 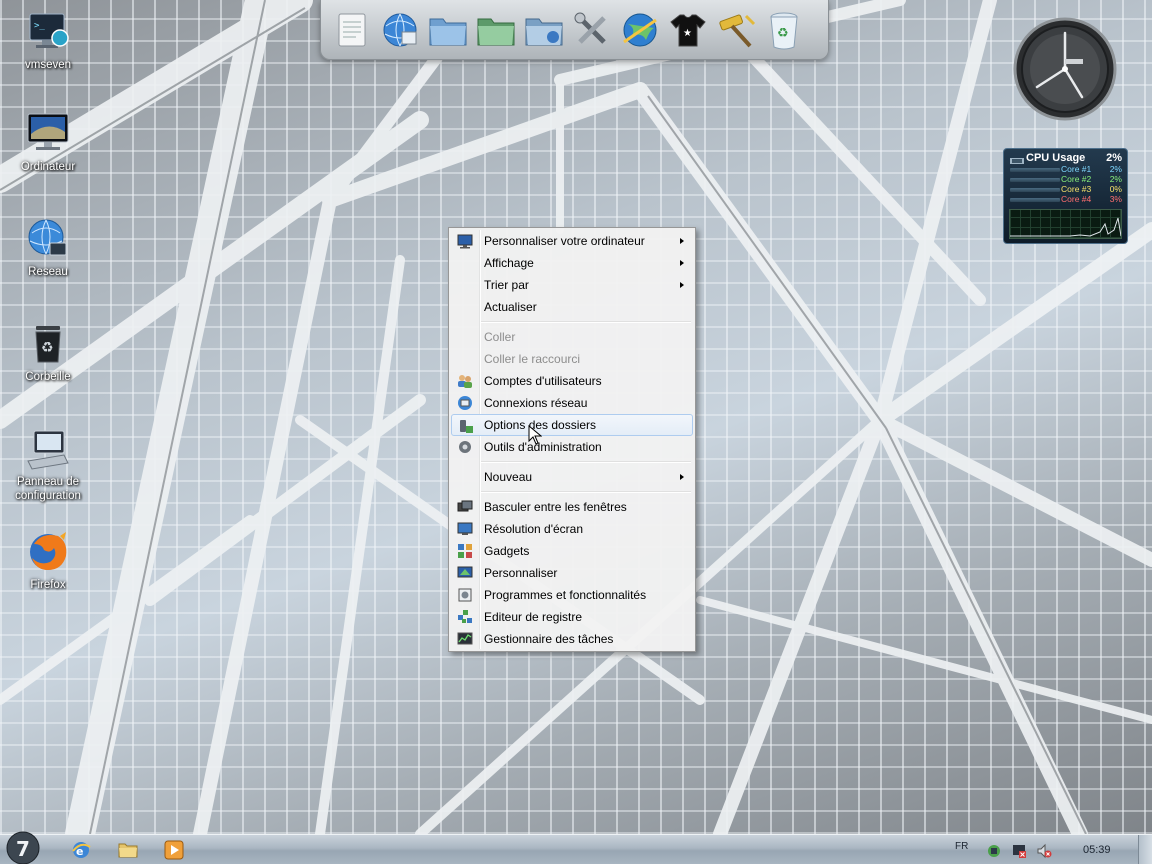 I want to click on network-connections-icon, so click(x=465, y=403).